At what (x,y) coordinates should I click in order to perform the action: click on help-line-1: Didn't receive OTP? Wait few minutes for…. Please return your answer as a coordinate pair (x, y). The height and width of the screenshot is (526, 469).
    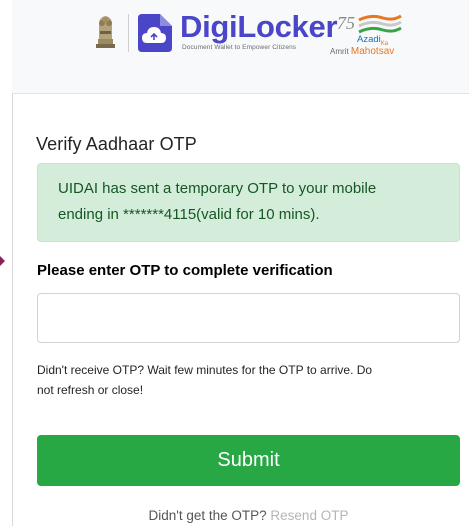
    Looking at the image, I should click on (205, 370).